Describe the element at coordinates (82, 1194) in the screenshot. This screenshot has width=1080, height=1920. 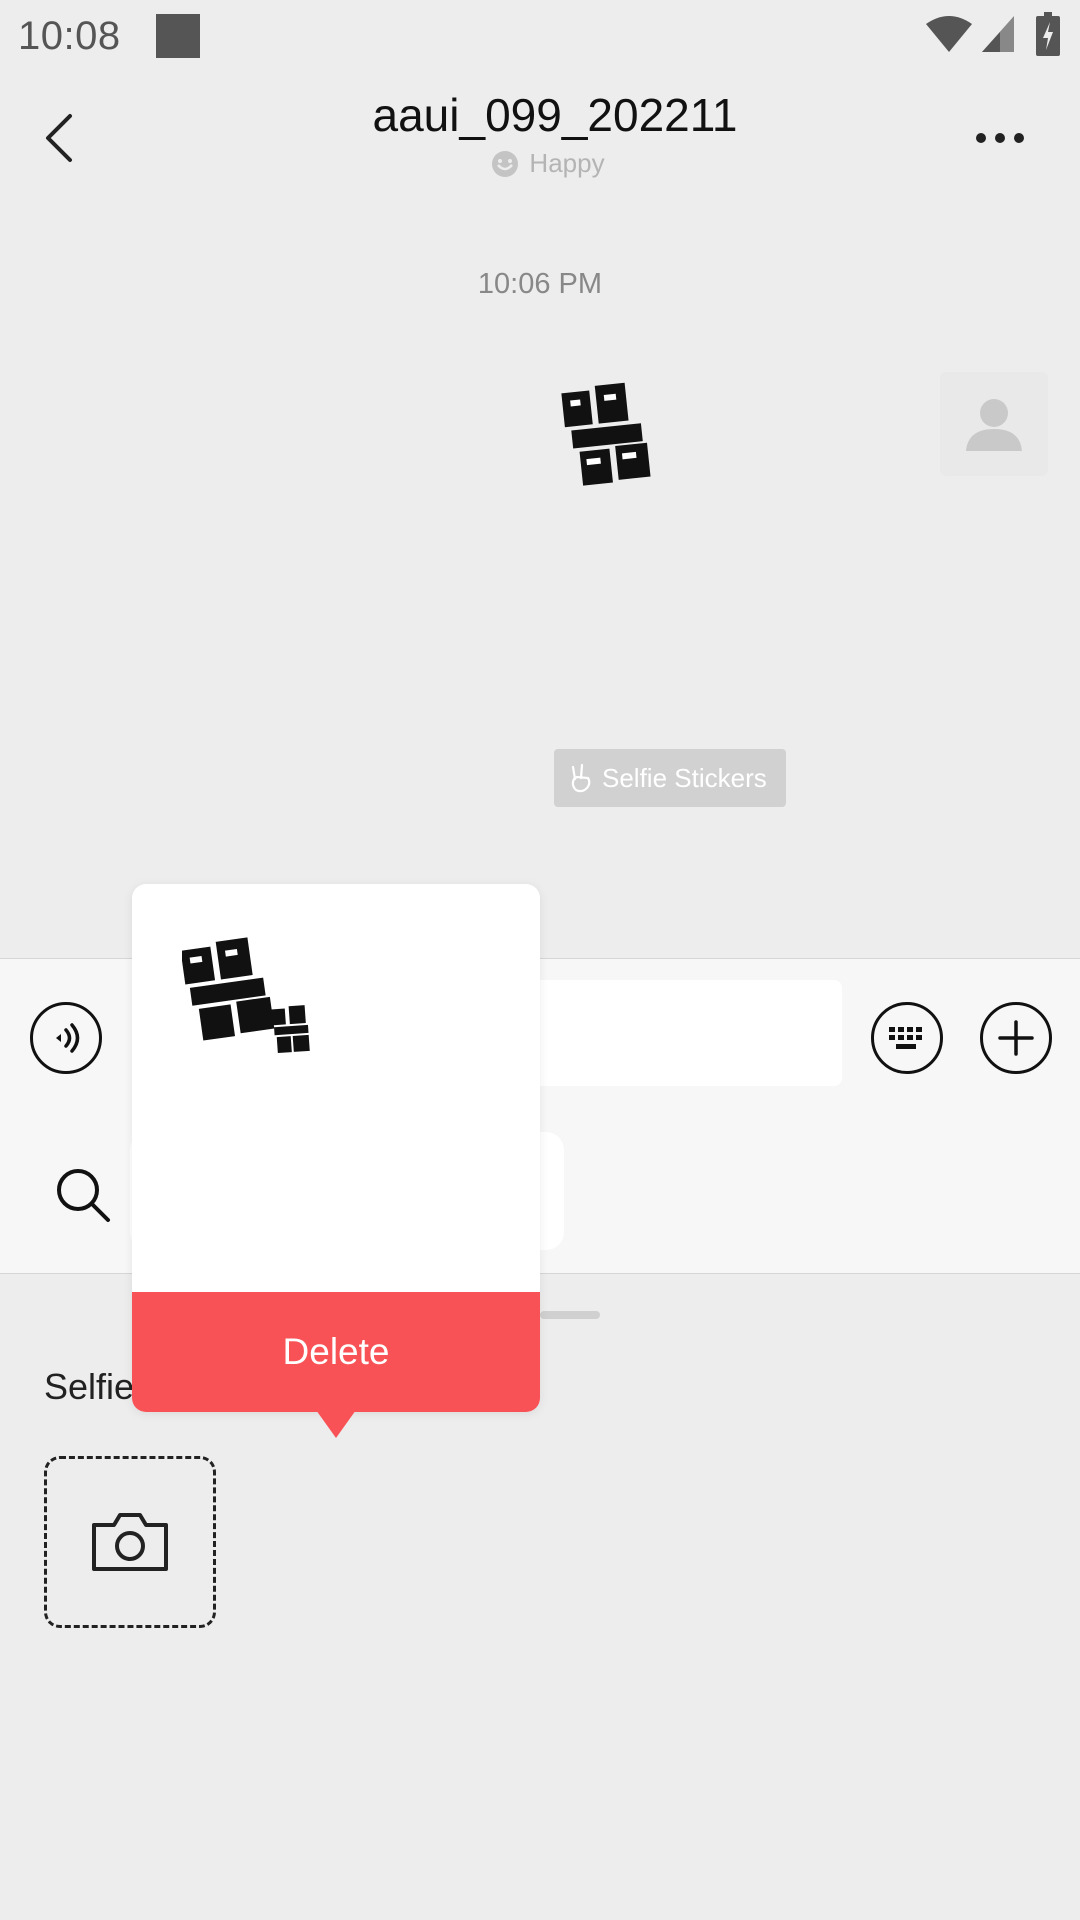
I see `search-icon` at that location.